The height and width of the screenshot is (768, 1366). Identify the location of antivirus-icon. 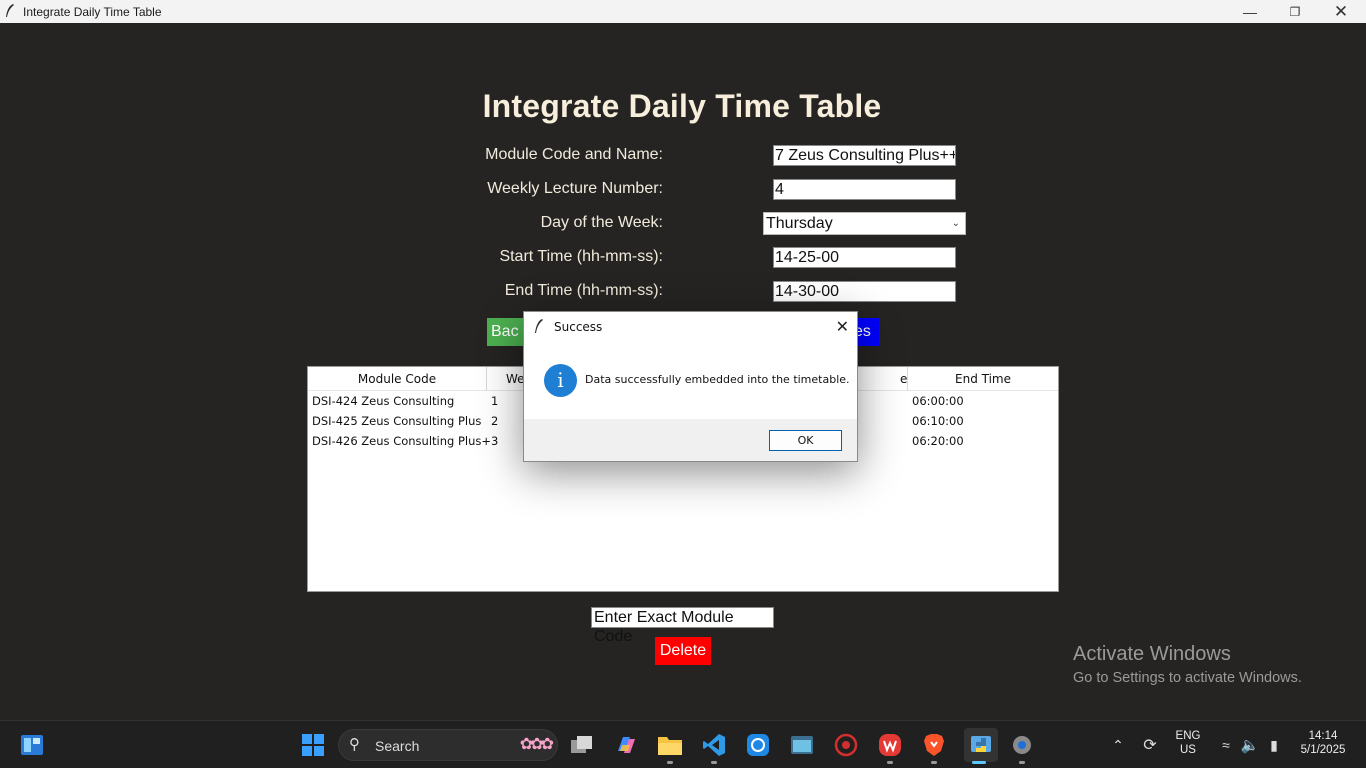
(846, 745).